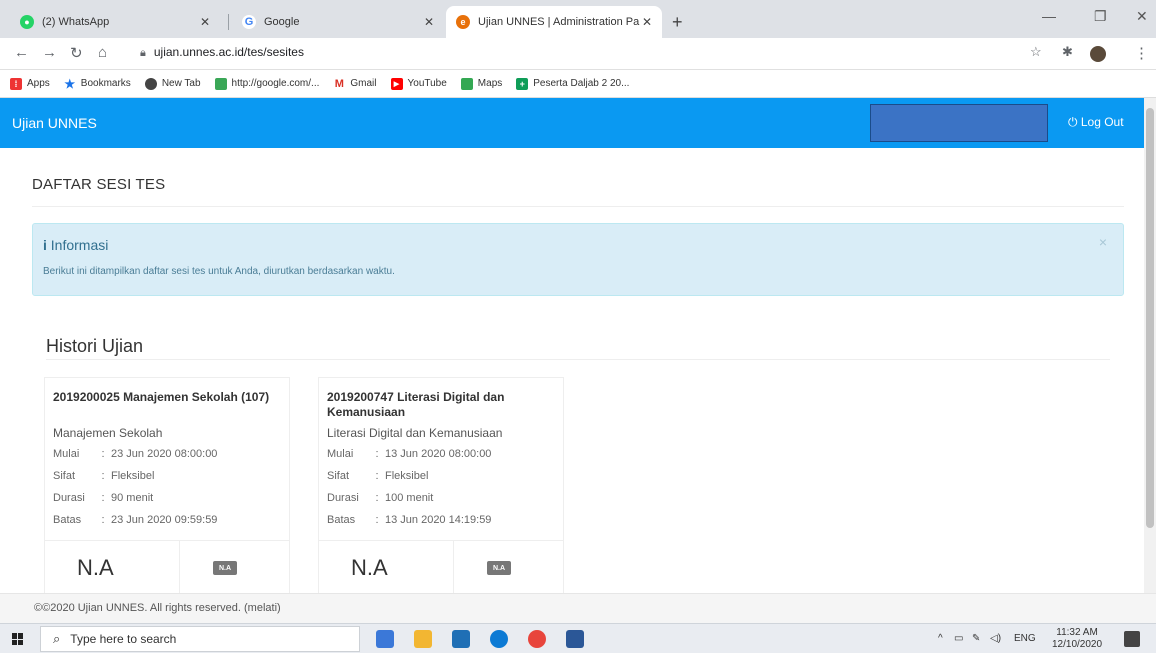 The image size is (1156, 653). Describe the element at coordinates (995, 638) in the screenshot. I see `volume-icon: ◁)` at that location.